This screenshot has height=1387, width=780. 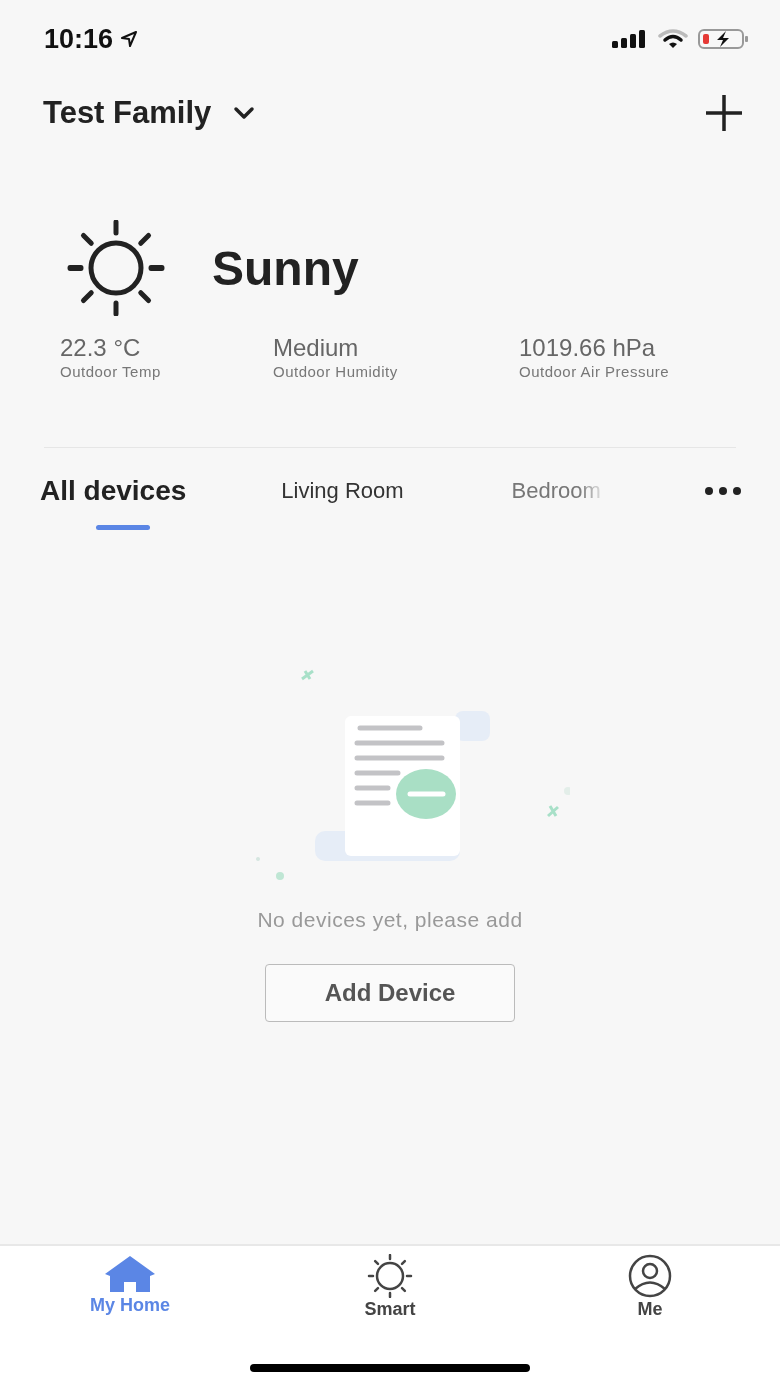 I want to click on family-title: Test Family, so click(x=127, y=113).